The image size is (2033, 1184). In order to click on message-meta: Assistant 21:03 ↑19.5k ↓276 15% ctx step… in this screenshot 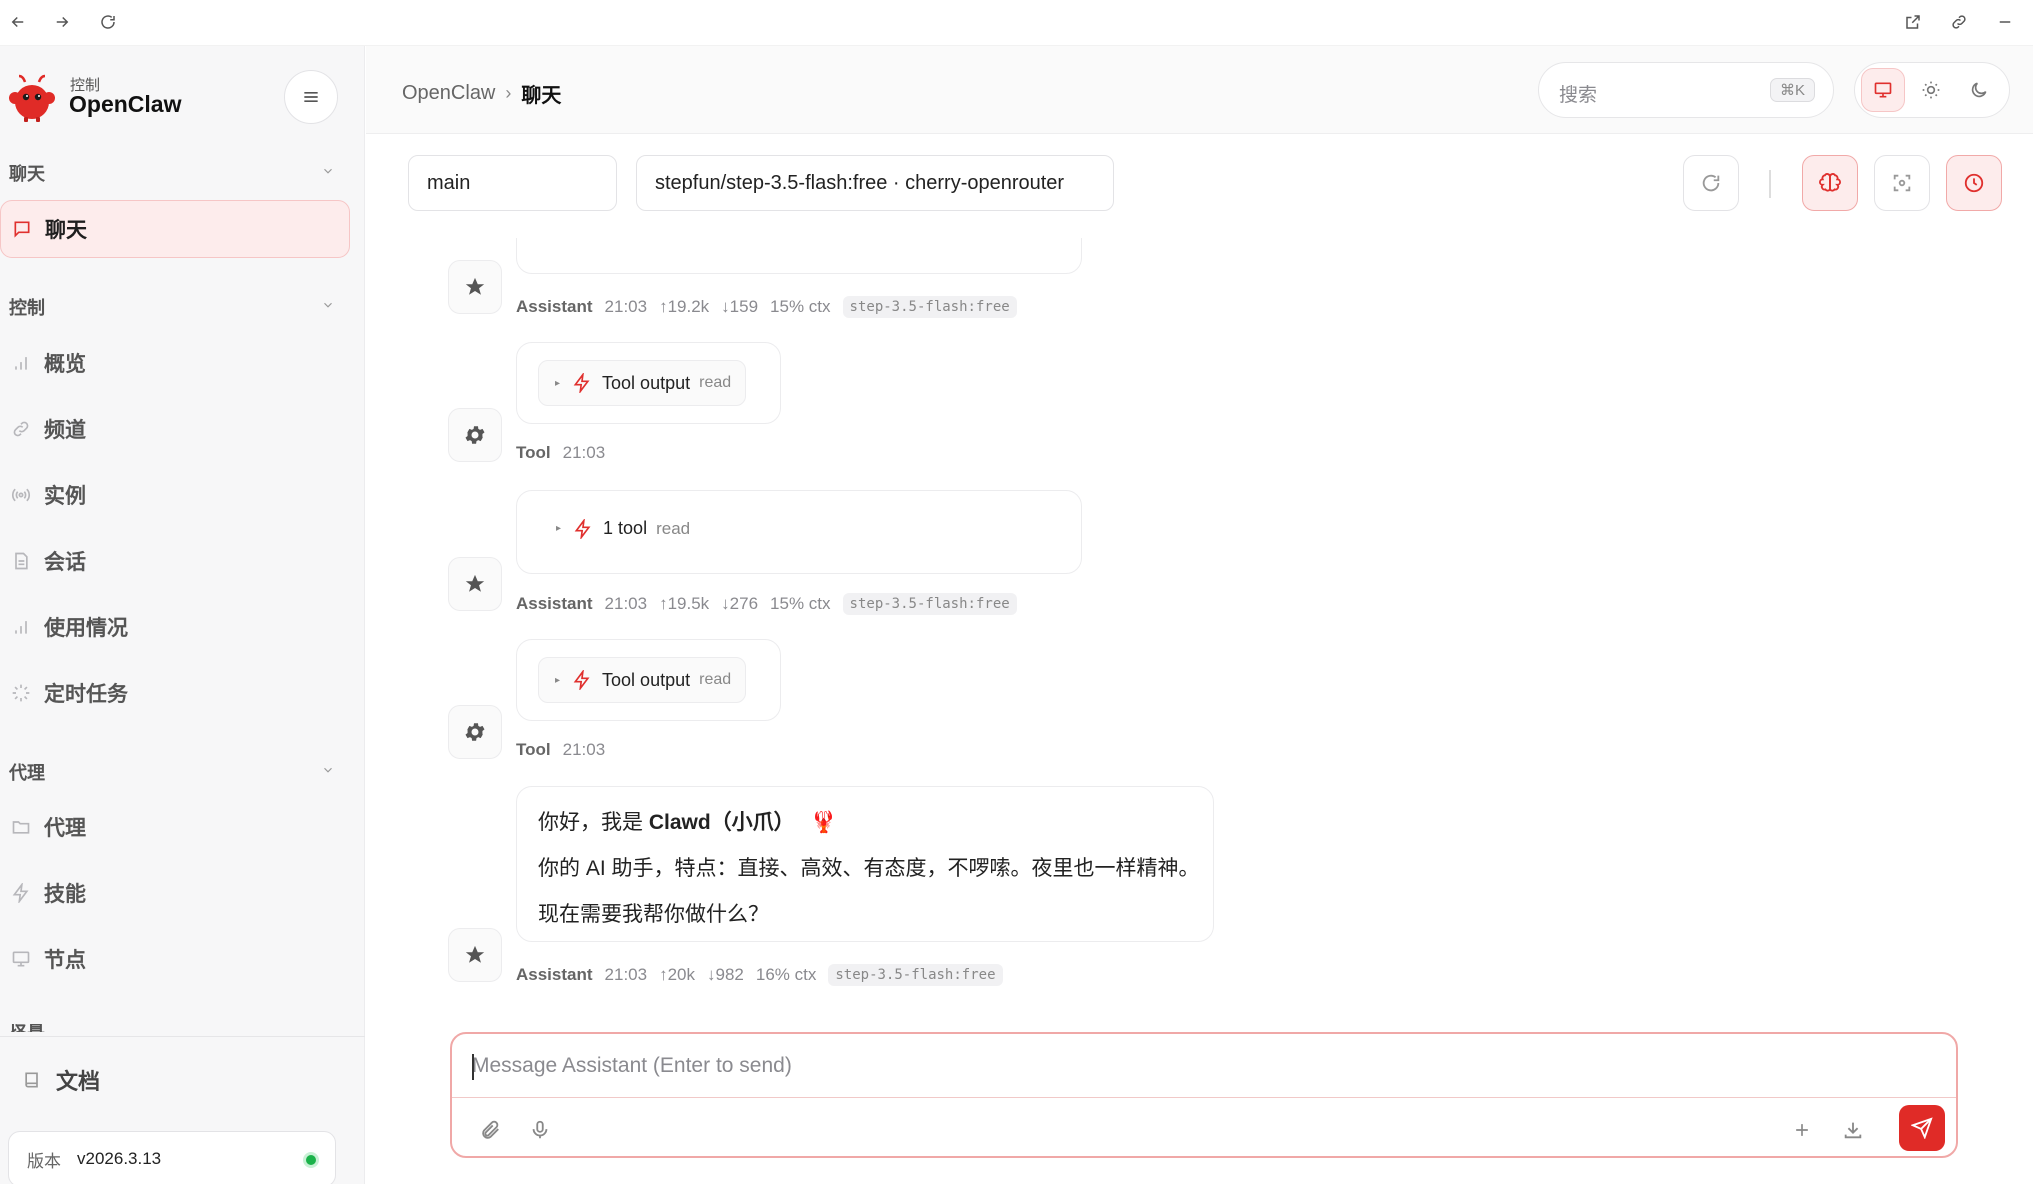, I will do `click(766, 604)`.